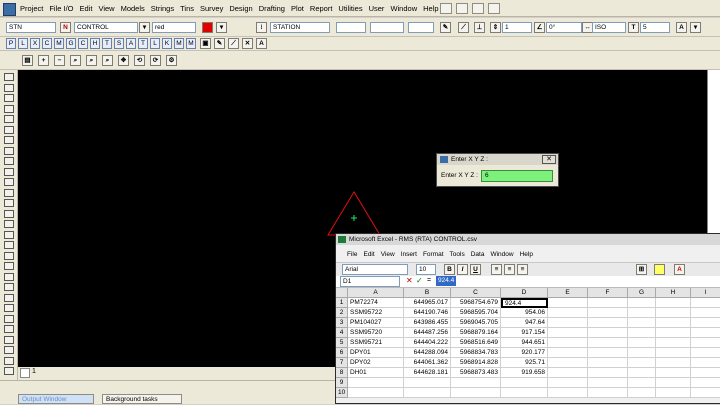  What do you see at coordinates (342, 343) in the screenshot?
I see `row-header: 5` at bounding box center [342, 343].